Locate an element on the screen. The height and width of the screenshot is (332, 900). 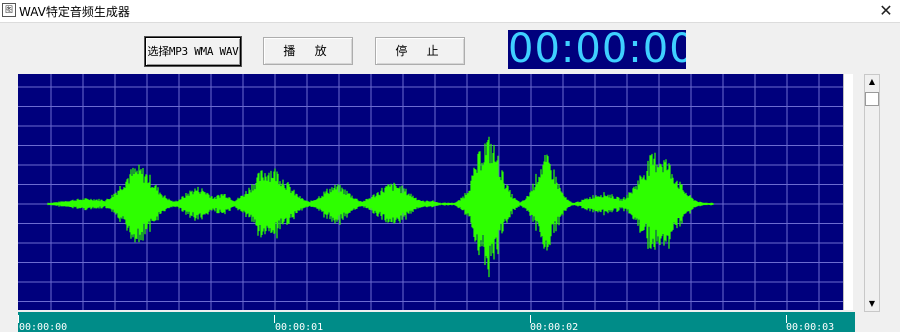
scroll-down-icon: ▼ is located at coordinates (872, 304).